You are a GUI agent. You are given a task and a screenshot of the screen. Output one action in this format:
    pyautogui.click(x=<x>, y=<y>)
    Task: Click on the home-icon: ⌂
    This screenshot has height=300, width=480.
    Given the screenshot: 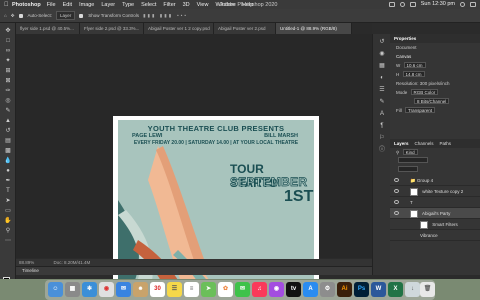 What is the action you would take?
    pyautogui.click(x=5, y=15)
    